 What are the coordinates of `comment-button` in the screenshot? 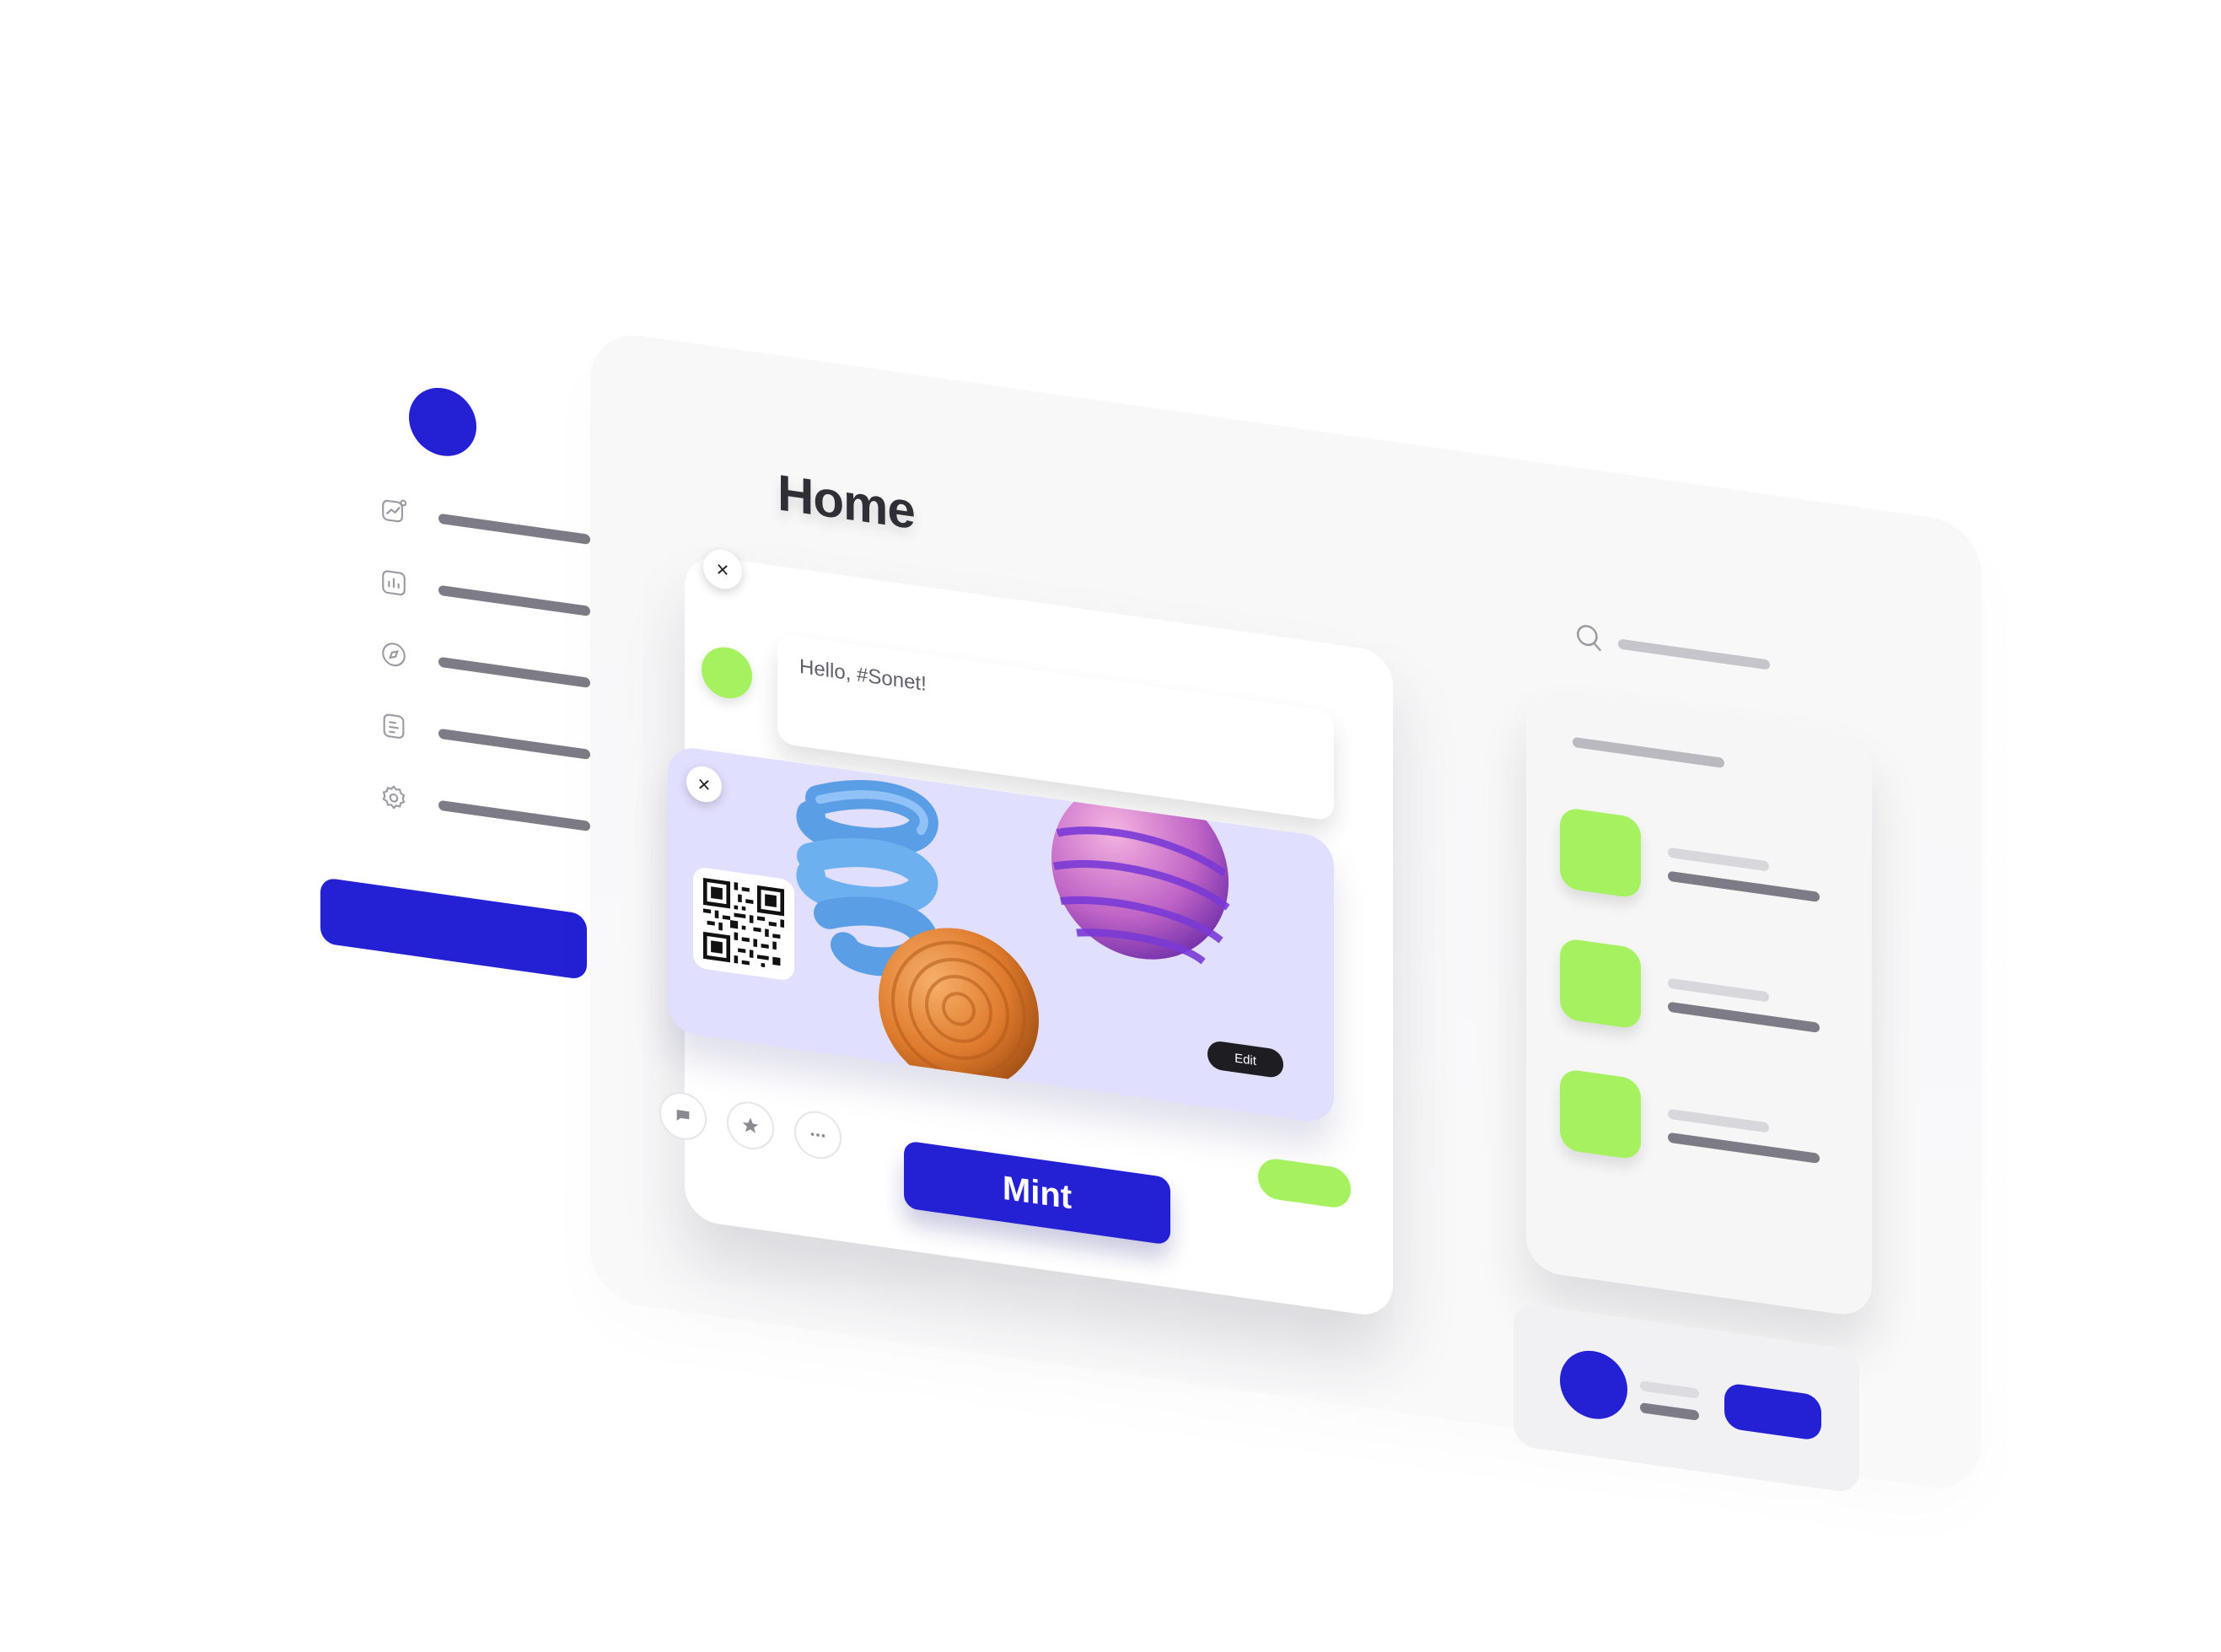 It's located at (683, 1116).